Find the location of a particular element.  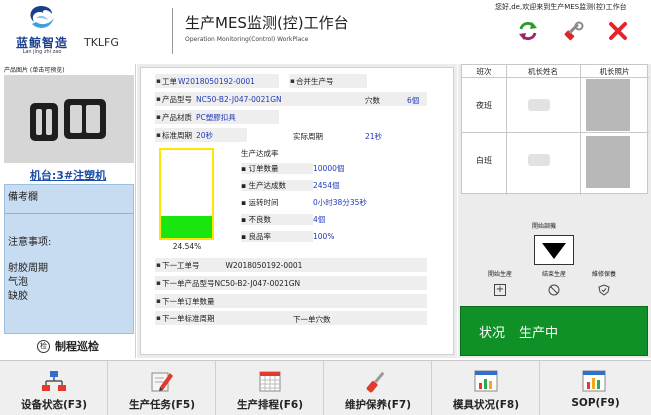

stat-row: ▪ 运转时间 0小时38分35秒 is located at coordinates (316, 202).